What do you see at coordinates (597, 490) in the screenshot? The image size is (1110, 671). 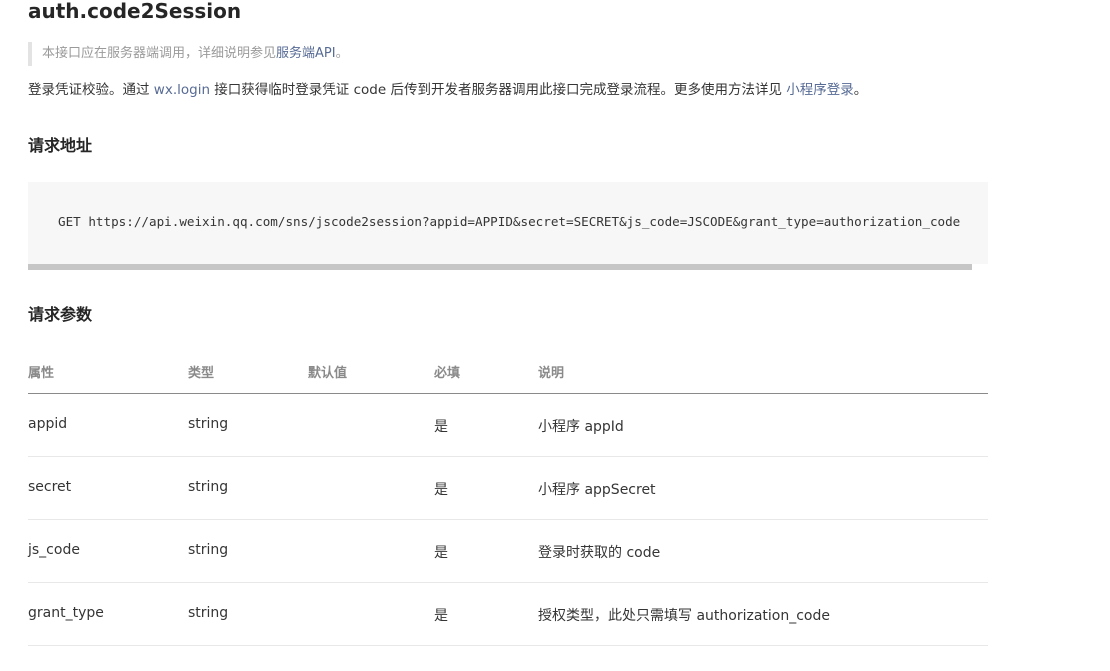 I see `cell-desc: 小程序 appSecret` at bounding box center [597, 490].